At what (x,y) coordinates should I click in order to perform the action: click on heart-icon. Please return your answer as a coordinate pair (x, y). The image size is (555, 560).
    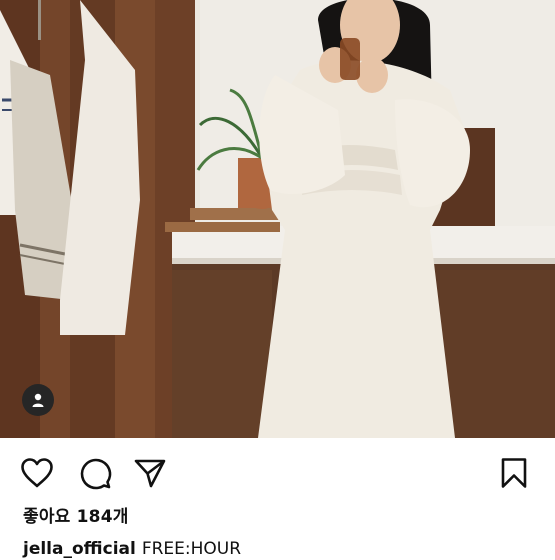
    Looking at the image, I should click on (37, 473).